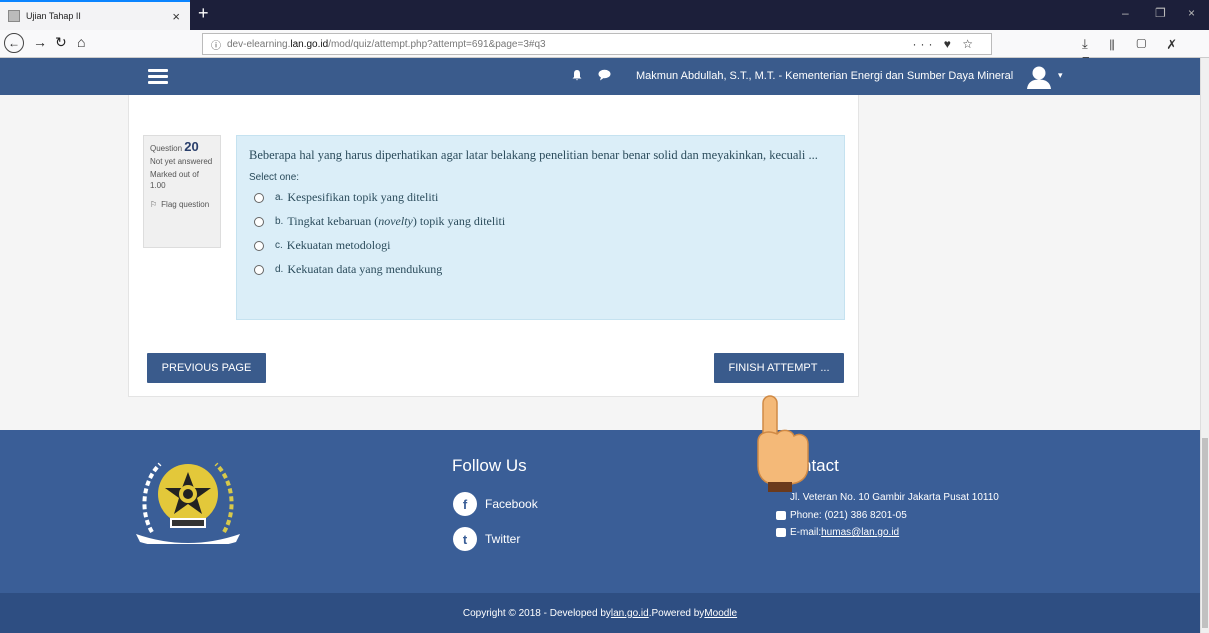  I want to click on contact-email: E-mail: humas@lan.go.id, so click(837, 532).